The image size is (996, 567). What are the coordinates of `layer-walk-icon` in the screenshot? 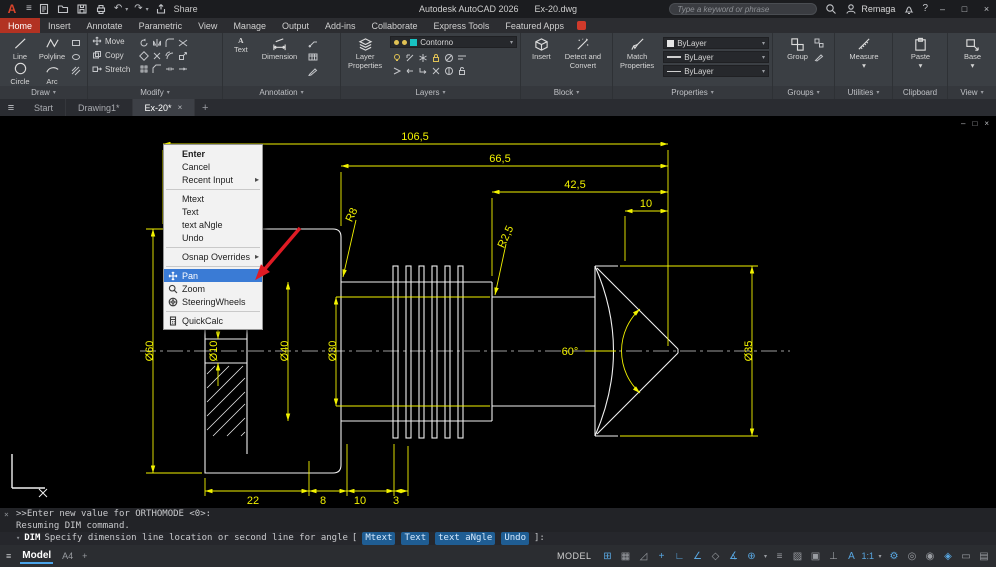 It's located at (397, 71).